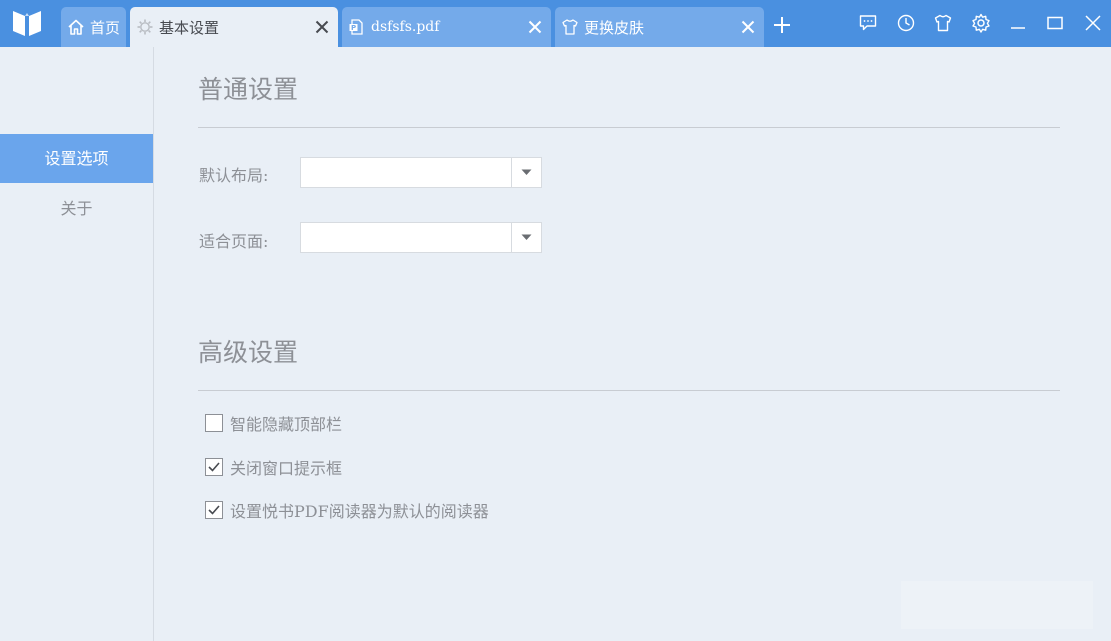 This screenshot has width=1111, height=641. I want to click on option-auto-hide-topbar: 智能隐藏顶部栏, so click(273, 423).